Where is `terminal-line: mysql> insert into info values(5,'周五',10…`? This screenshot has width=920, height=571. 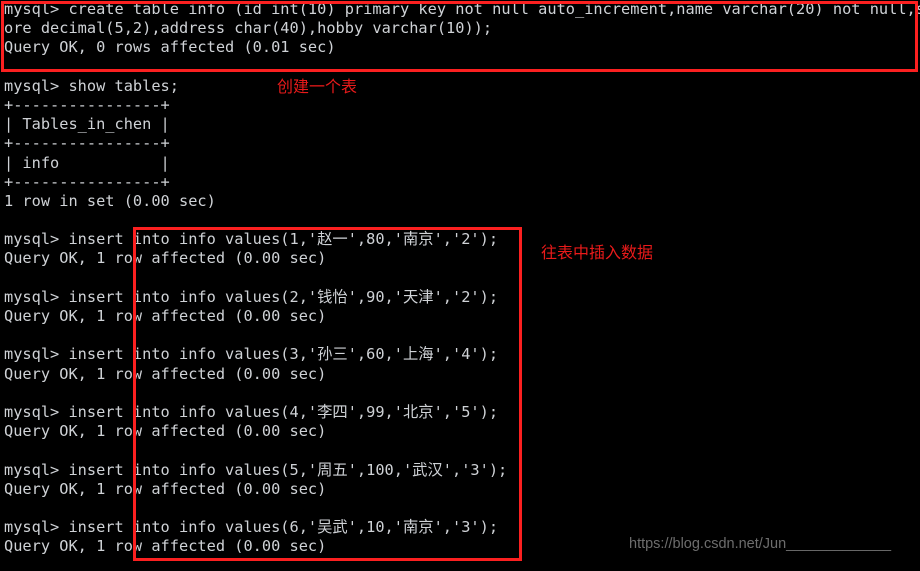
terminal-line: mysql> insert into info values(5,'周五',10… is located at coordinates (256, 469).